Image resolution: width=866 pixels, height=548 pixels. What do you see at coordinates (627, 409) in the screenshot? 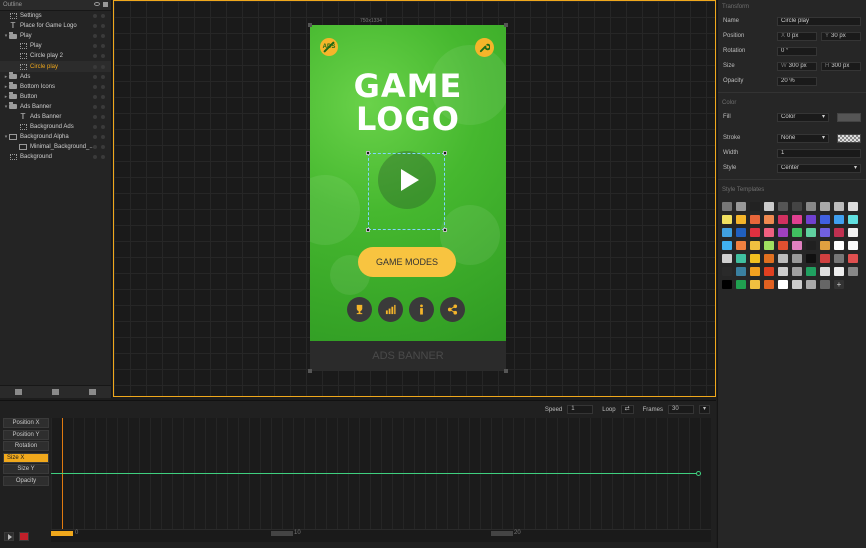
I see `loop-toggle: ⇄` at bounding box center [627, 409].